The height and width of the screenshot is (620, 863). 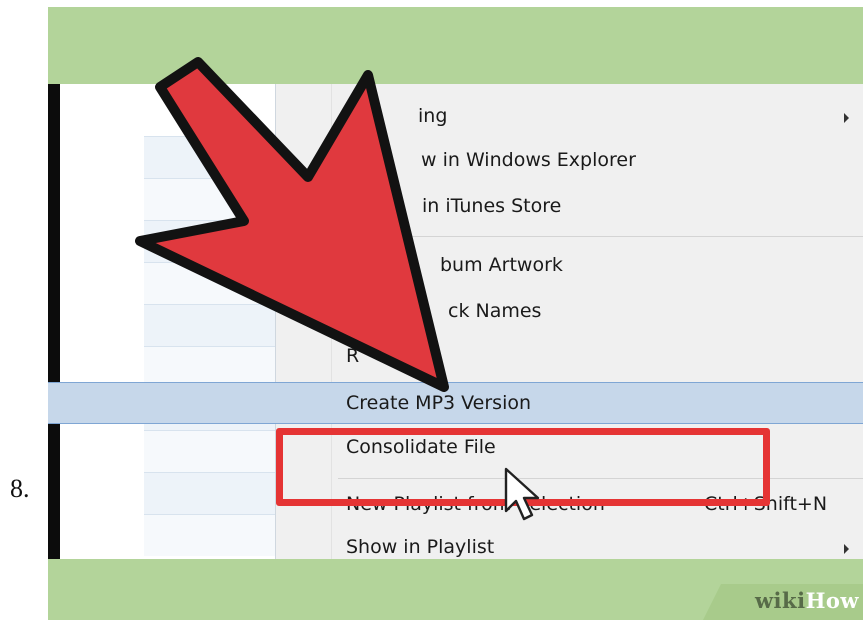 I want to click on menu-separator, so click(x=600, y=236).